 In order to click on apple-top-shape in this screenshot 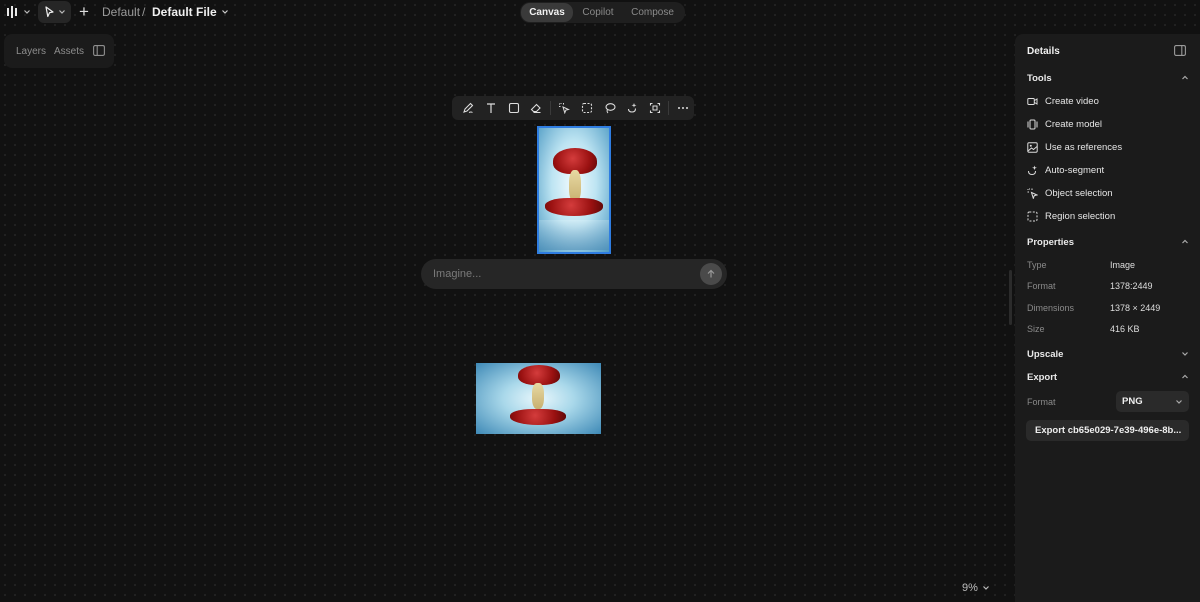, I will do `click(539, 375)`.